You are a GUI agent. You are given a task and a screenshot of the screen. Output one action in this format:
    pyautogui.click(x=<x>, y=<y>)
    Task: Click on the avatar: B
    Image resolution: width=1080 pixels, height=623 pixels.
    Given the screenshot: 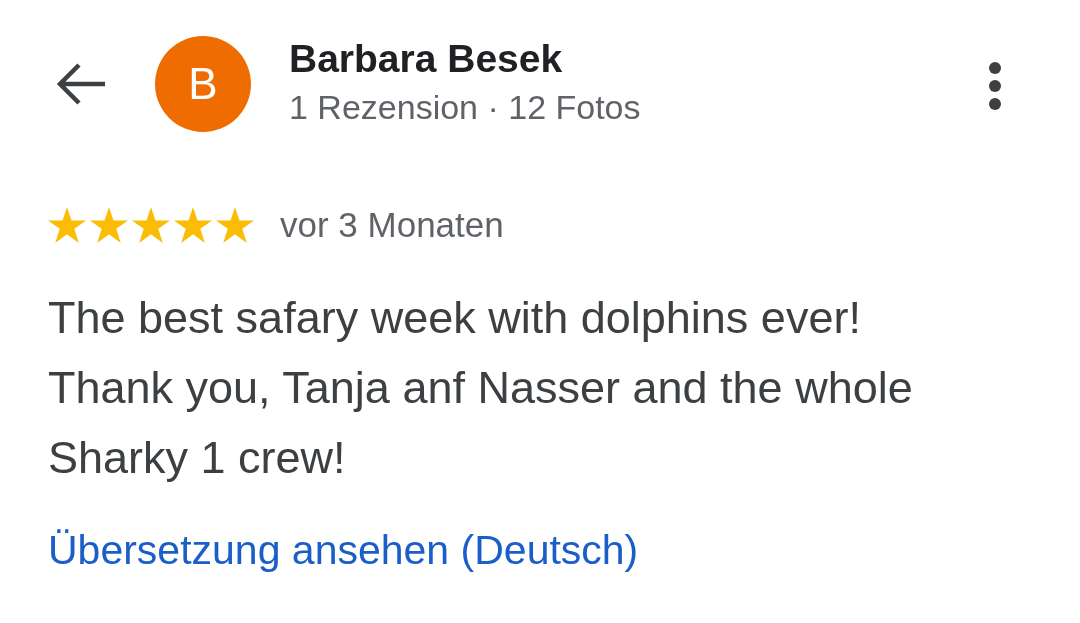 What is the action you would take?
    pyautogui.click(x=203, y=84)
    